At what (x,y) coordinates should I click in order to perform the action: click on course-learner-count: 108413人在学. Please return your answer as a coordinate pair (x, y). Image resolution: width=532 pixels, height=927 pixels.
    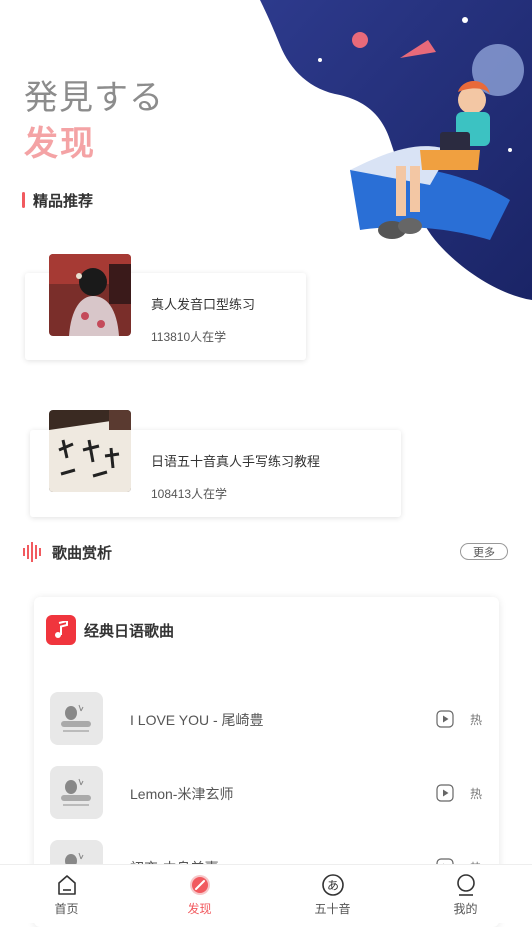
    Looking at the image, I should click on (189, 494).